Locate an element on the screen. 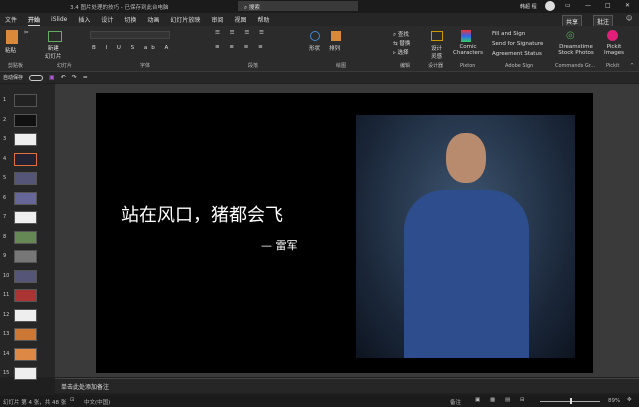  pickit-icon is located at coordinates (612, 35).